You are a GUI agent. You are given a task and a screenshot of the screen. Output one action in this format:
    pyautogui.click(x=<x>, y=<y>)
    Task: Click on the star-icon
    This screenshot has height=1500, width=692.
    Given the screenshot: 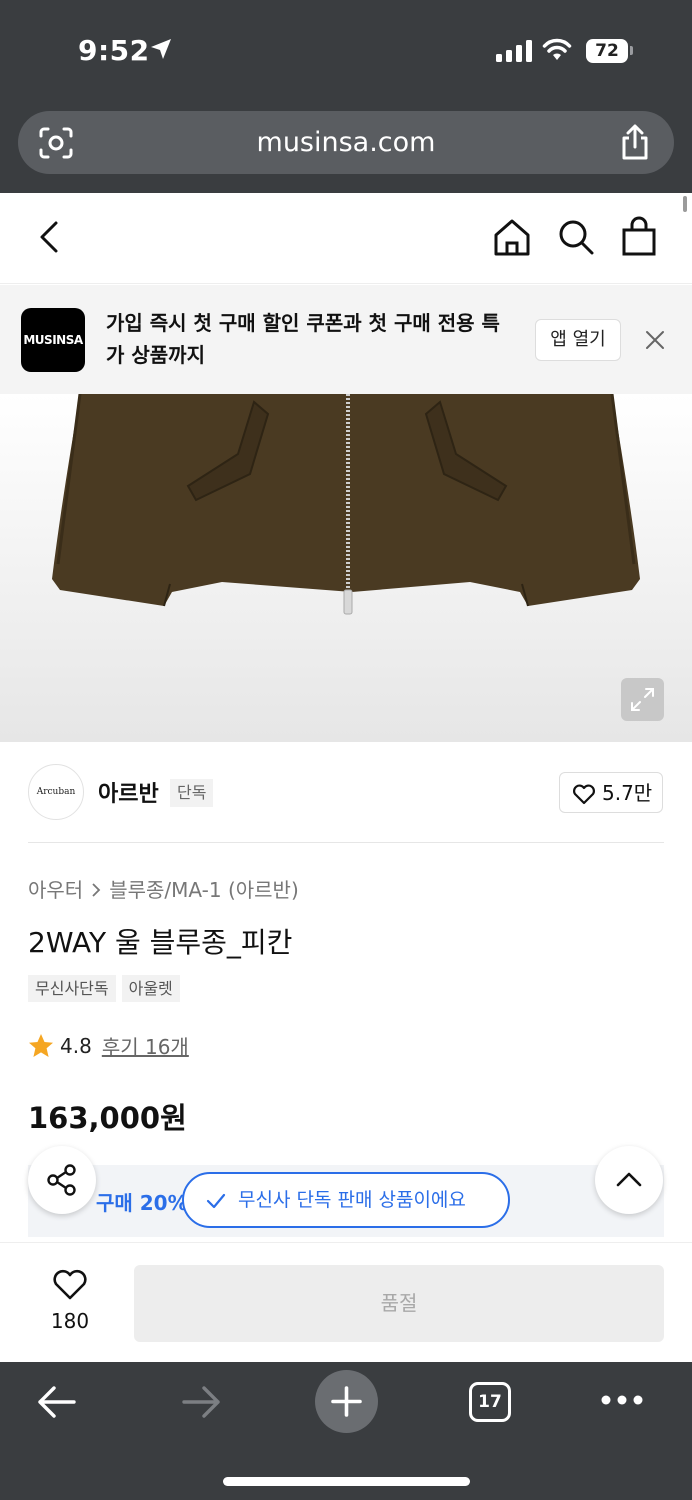 What is the action you would take?
    pyautogui.click(x=41, y=1045)
    